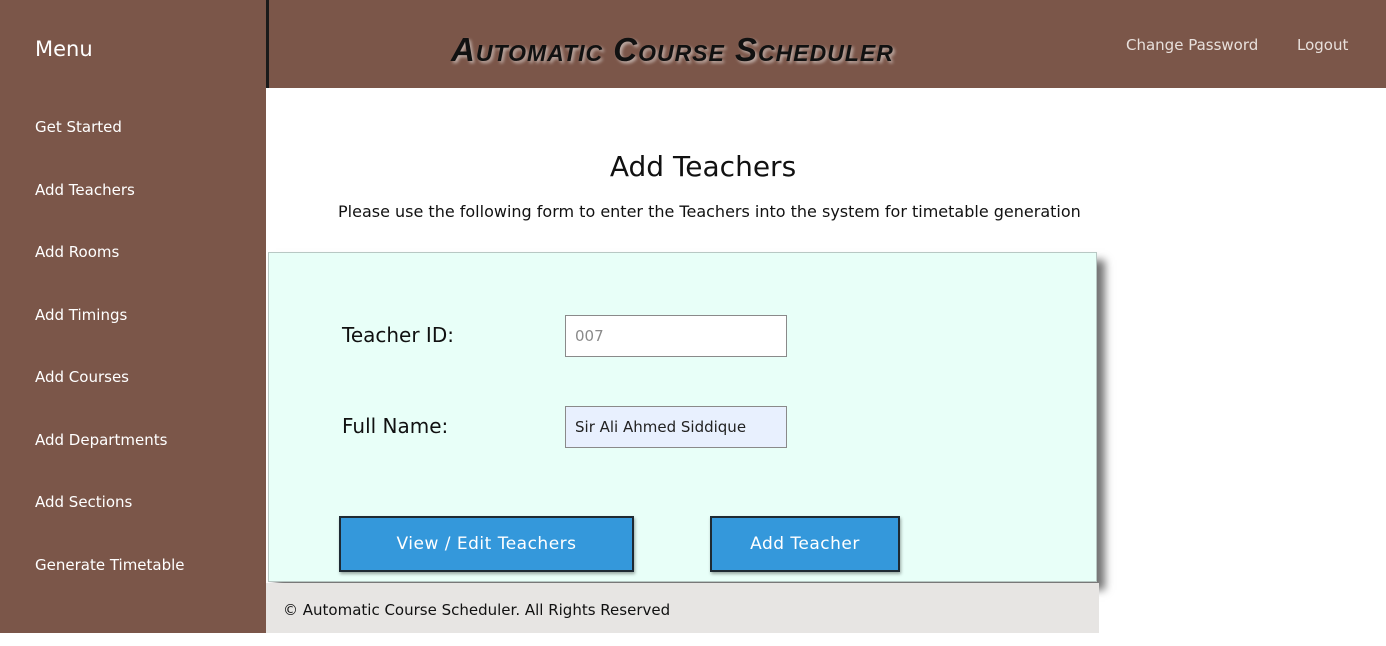 This screenshot has width=1386, height=646. Describe the element at coordinates (64, 49) in the screenshot. I see `sidebar-title: Menu` at that location.